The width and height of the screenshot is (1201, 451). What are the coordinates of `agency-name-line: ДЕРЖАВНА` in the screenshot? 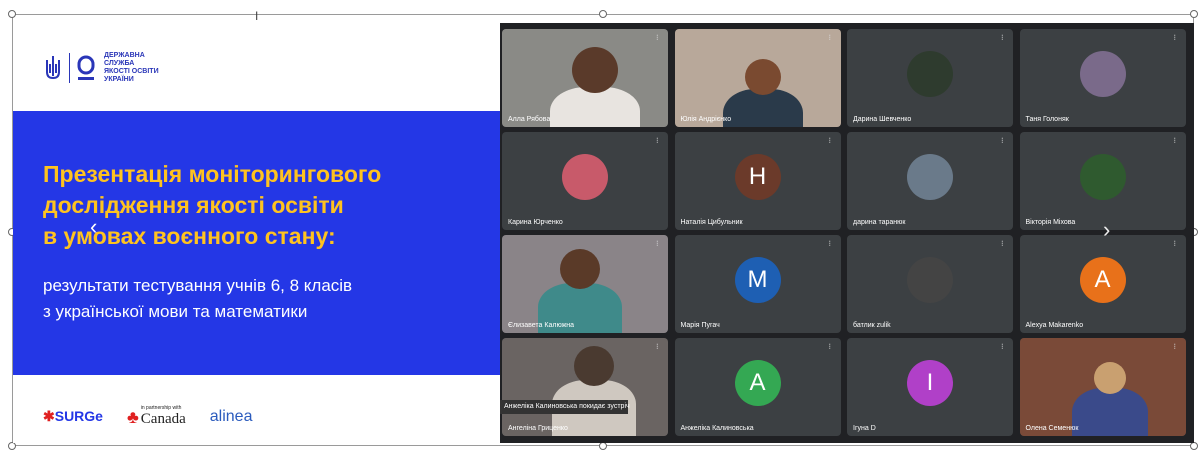 It's located at (124, 55).